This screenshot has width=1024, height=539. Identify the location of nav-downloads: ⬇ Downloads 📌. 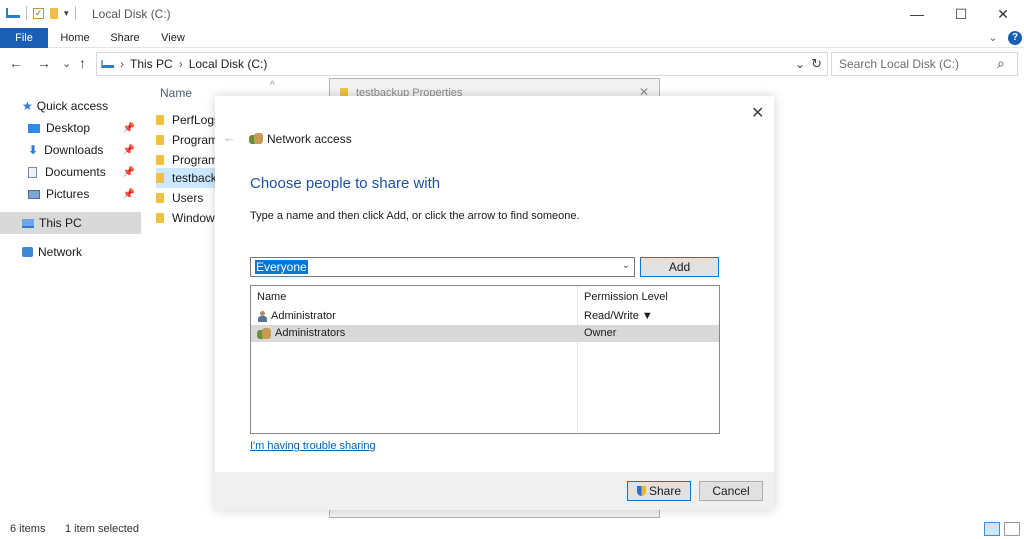
(70, 150).